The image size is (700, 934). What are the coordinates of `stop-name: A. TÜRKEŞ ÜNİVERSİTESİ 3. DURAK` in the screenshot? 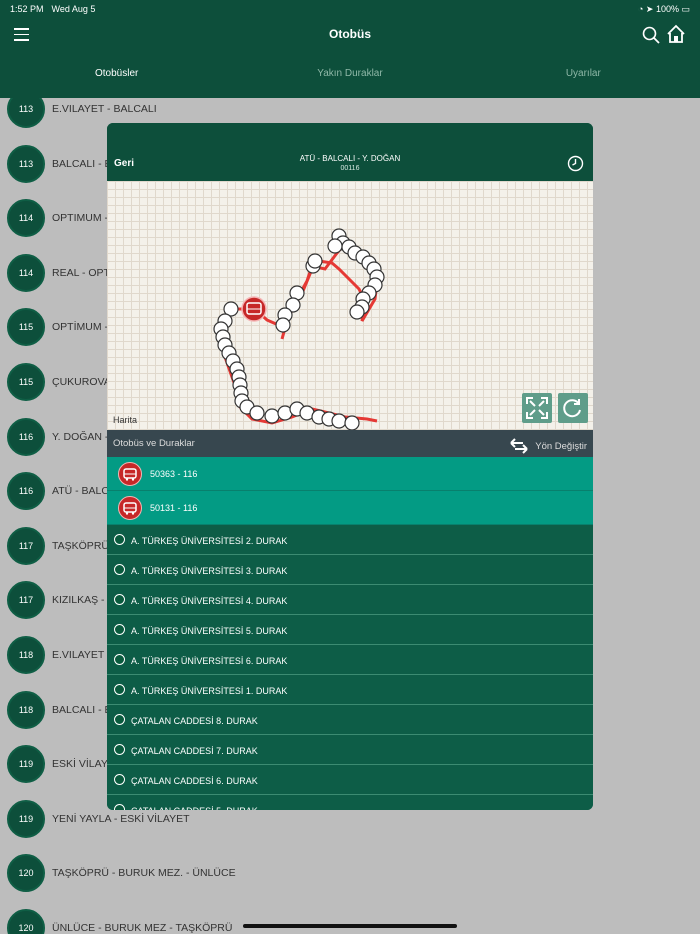 It's located at (209, 571).